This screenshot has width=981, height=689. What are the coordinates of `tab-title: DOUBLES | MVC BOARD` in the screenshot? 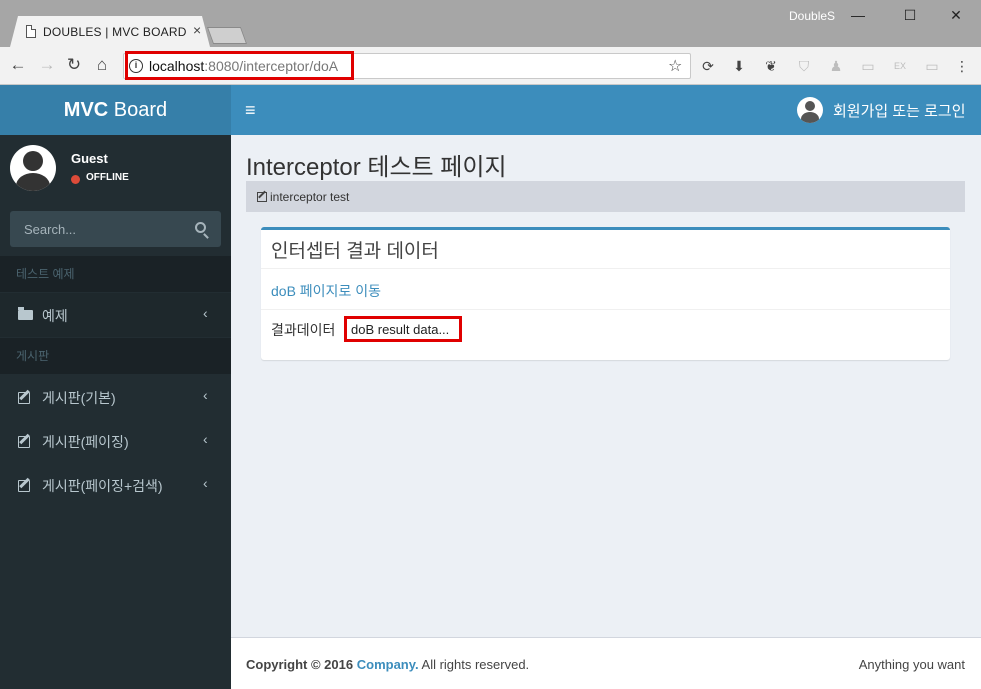 It's located at (115, 32).